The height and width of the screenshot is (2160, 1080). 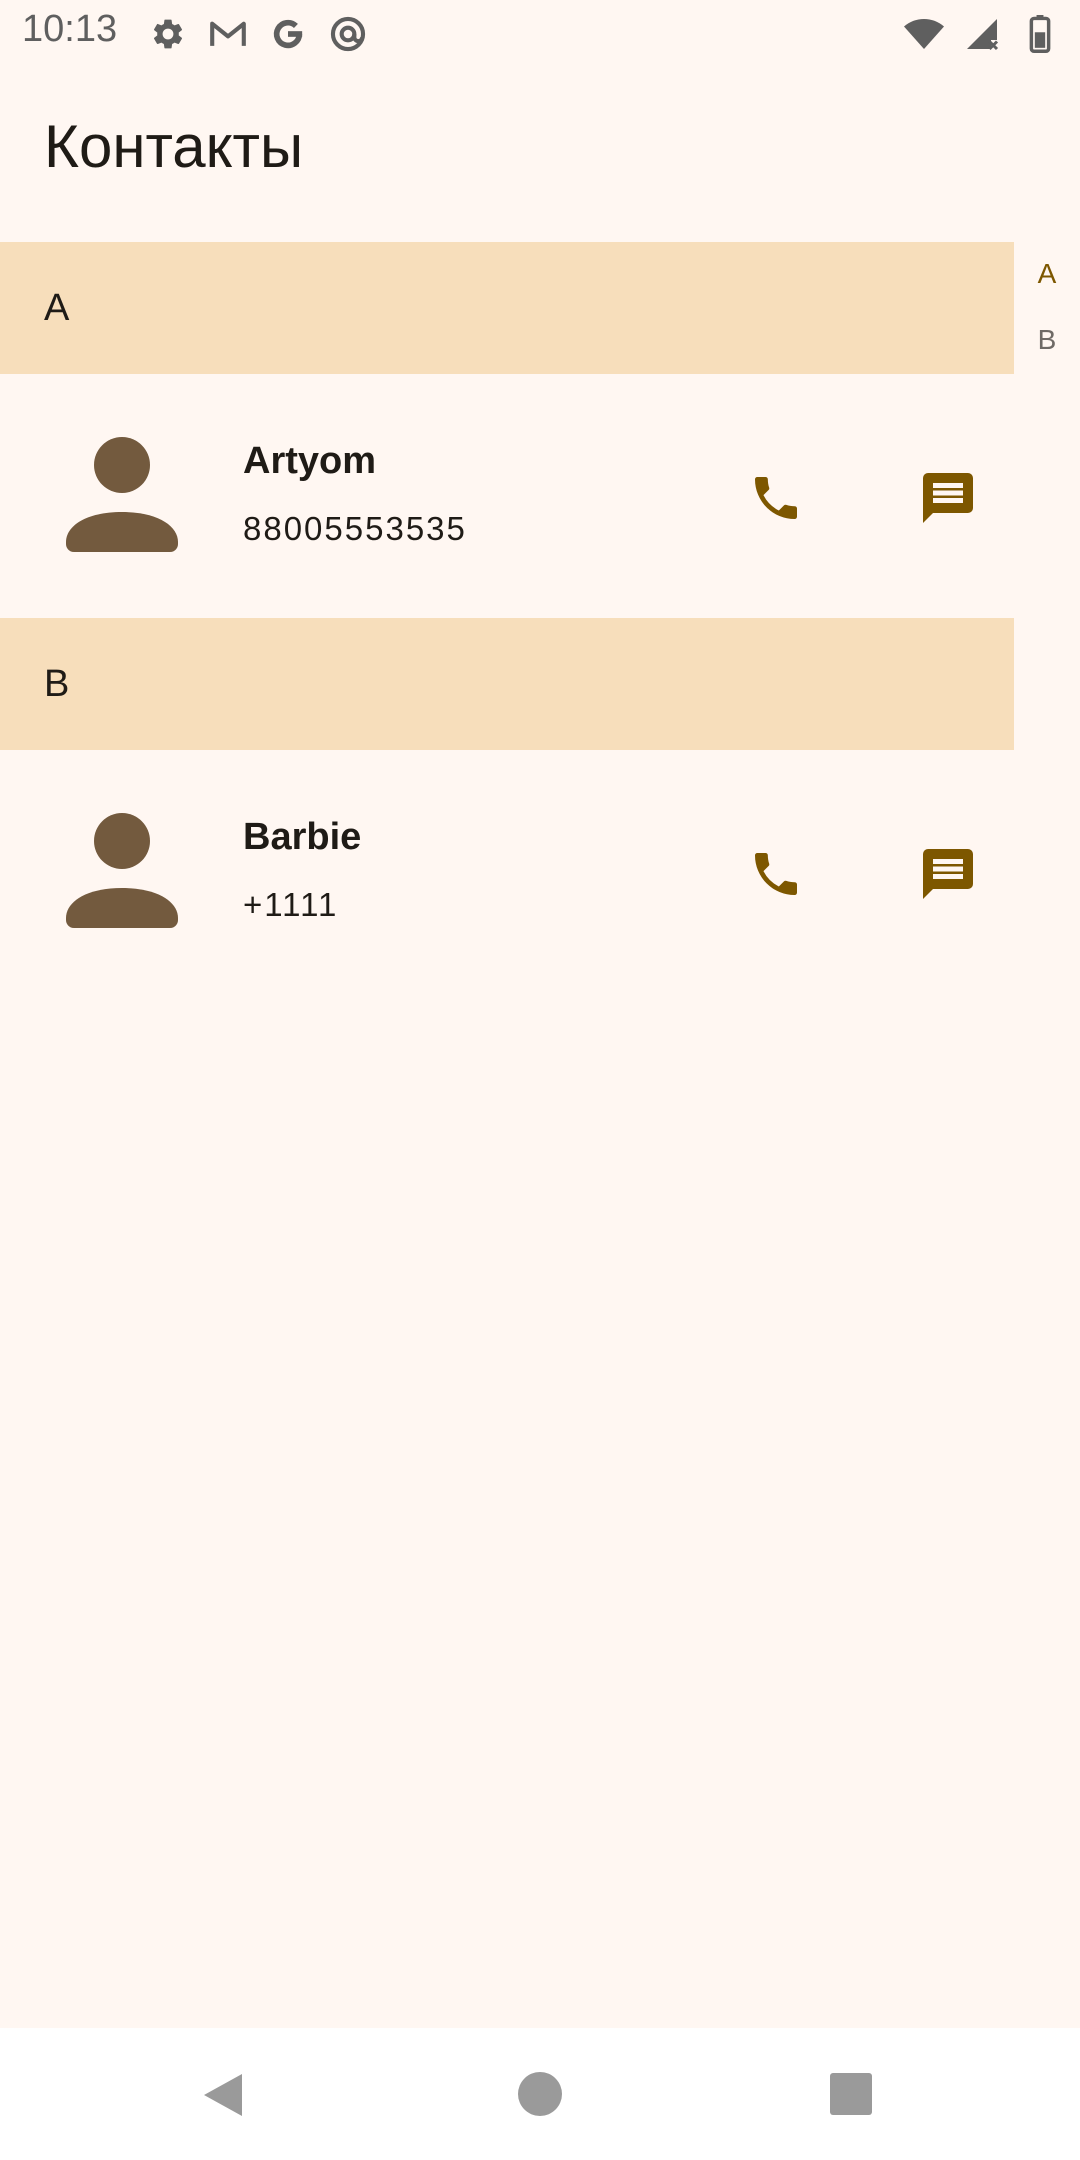 What do you see at coordinates (507, 496) in the screenshot?
I see `contact-row: Artyom 88005553535` at bounding box center [507, 496].